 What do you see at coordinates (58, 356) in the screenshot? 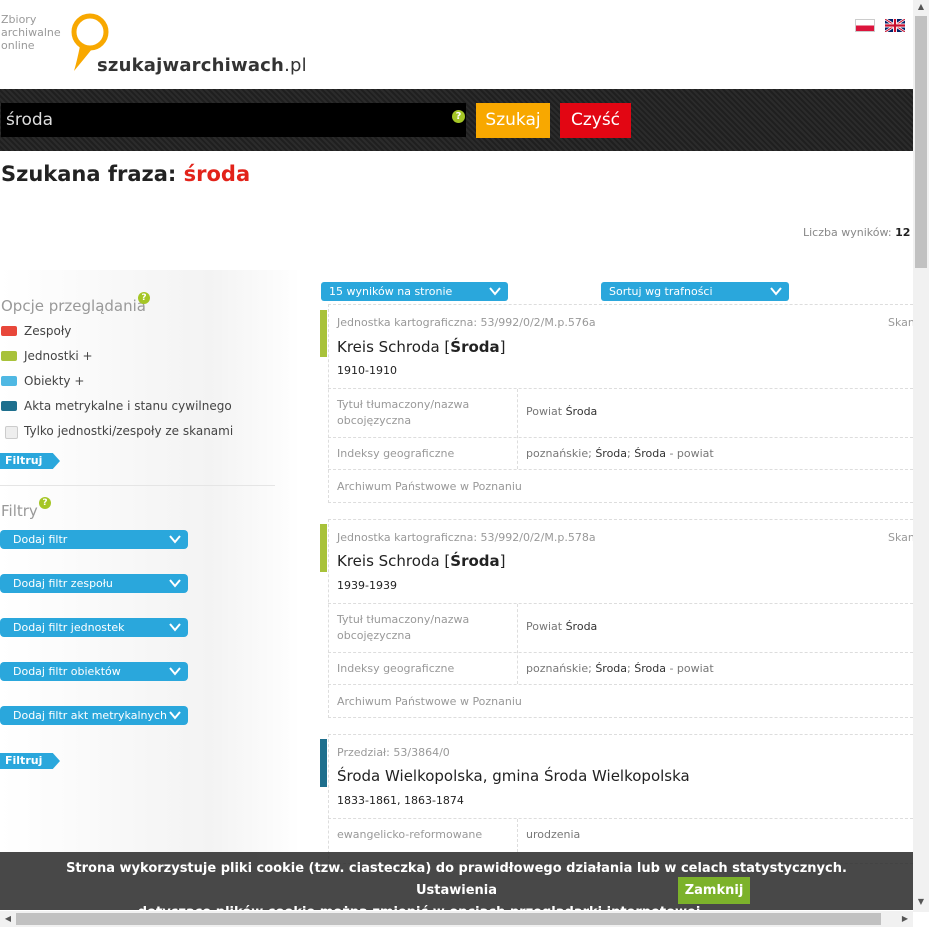
I see `option-jednostki: Jednostki +` at bounding box center [58, 356].